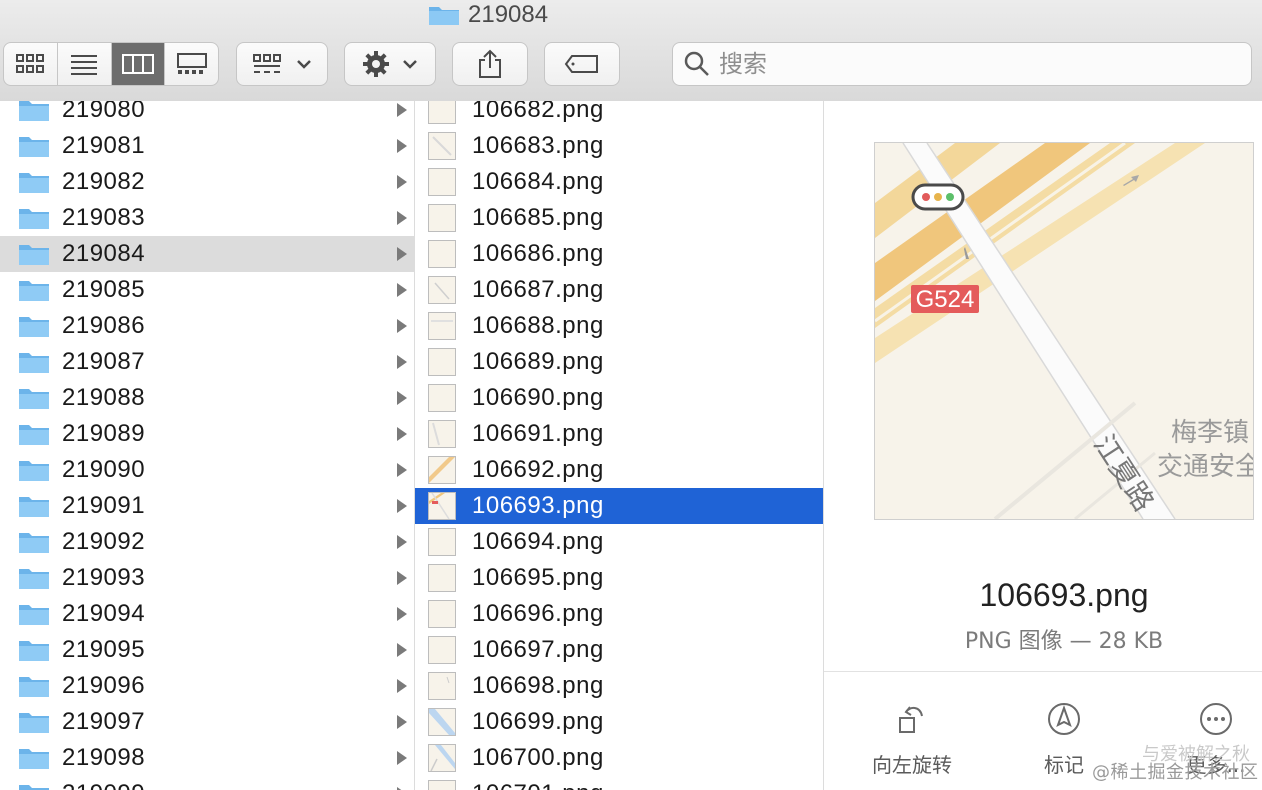 Image resolution: width=1262 pixels, height=790 pixels. Describe the element at coordinates (207, 722) in the screenshot. I see `folder-row: 219097` at that location.